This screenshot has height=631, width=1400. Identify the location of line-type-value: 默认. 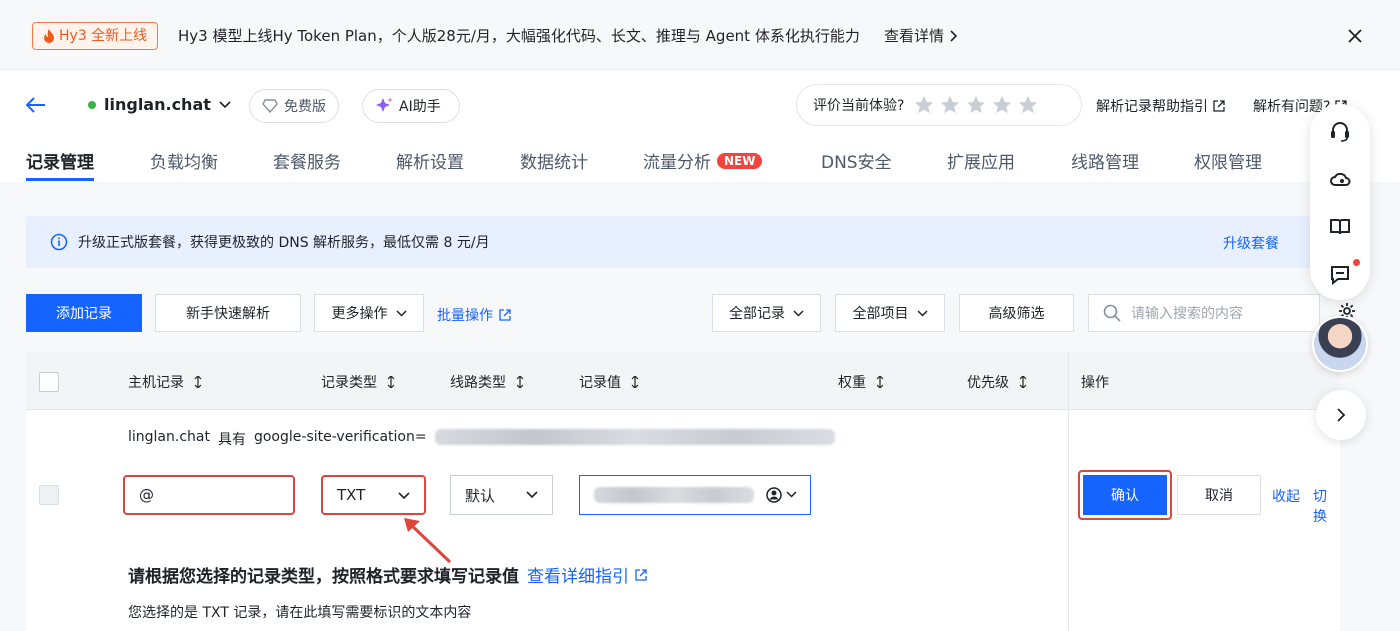
(480, 495).